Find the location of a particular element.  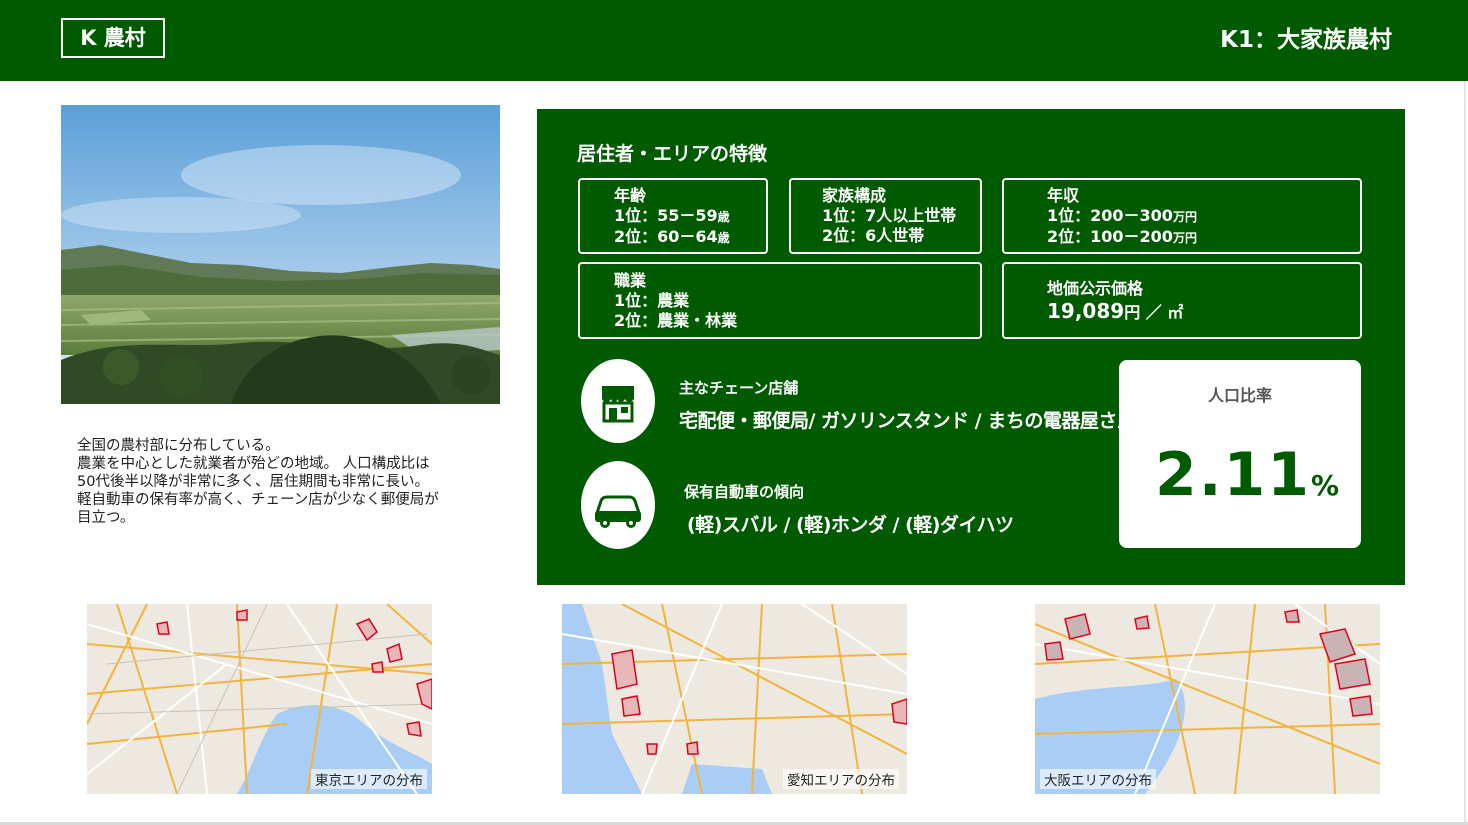

store-icon is located at coordinates (618, 401).